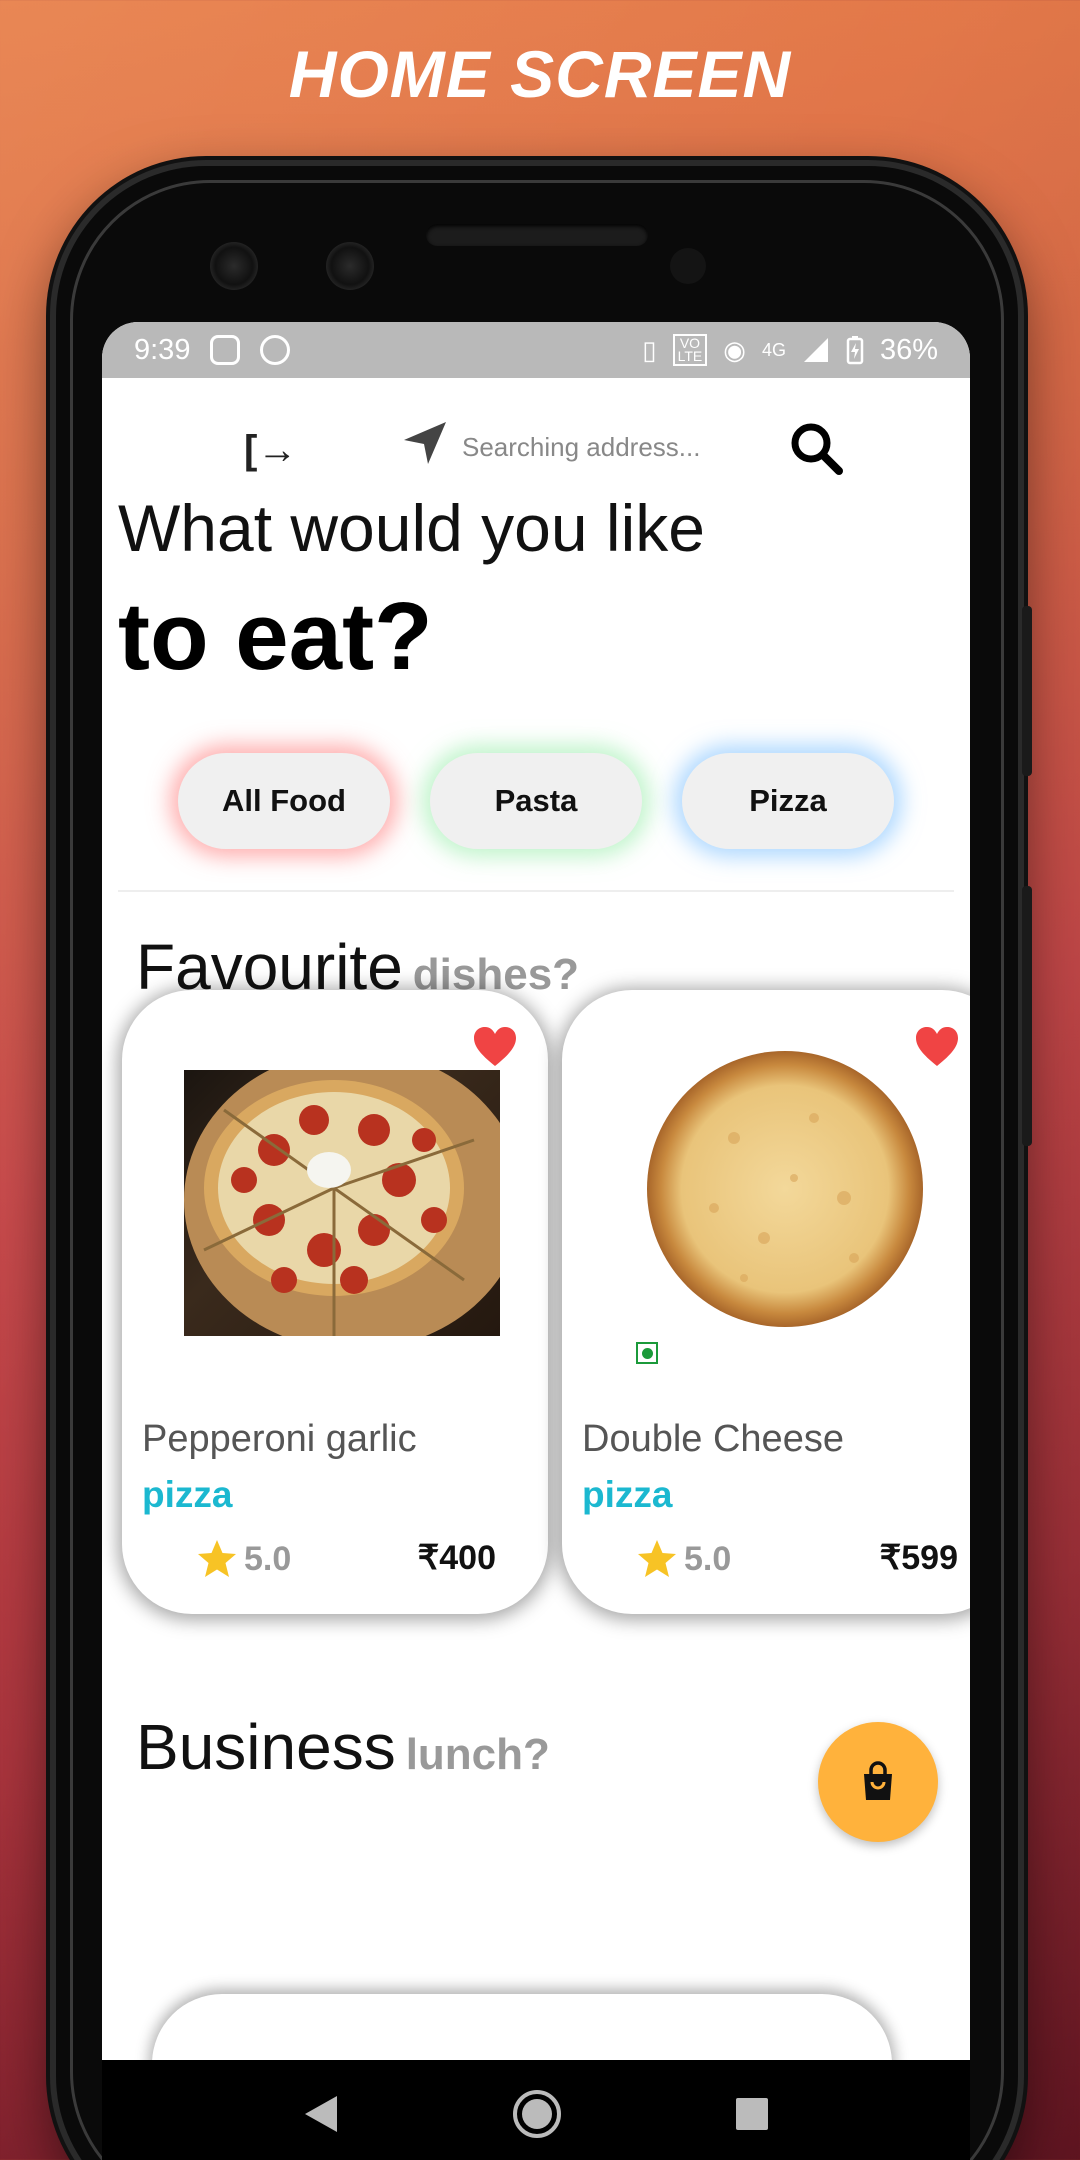 This screenshot has height=2160, width=1080. What do you see at coordinates (536, 350) in the screenshot?
I see `status-bar: 9:39 ▯ VO LTE ◉ 4G 36%` at bounding box center [536, 350].